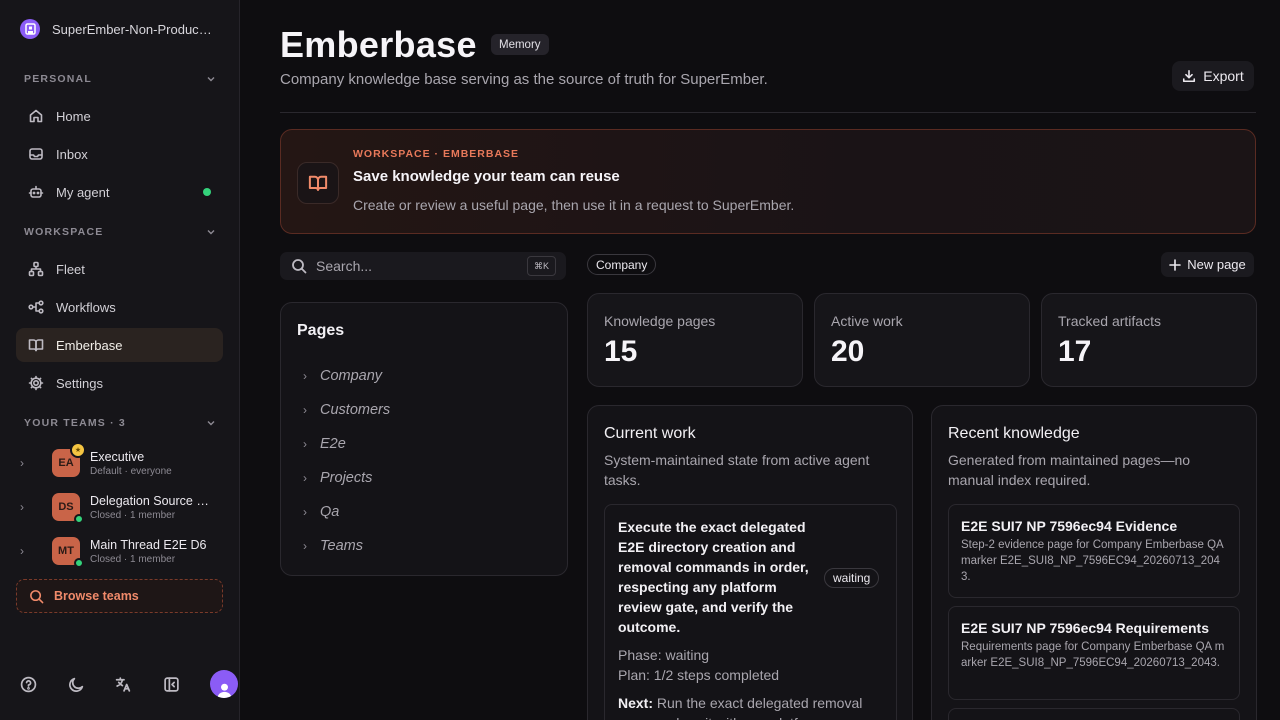 This screenshot has height=720, width=1280. What do you see at coordinates (1216, 264) in the screenshot?
I see `new-page-label: New page` at bounding box center [1216, 264].